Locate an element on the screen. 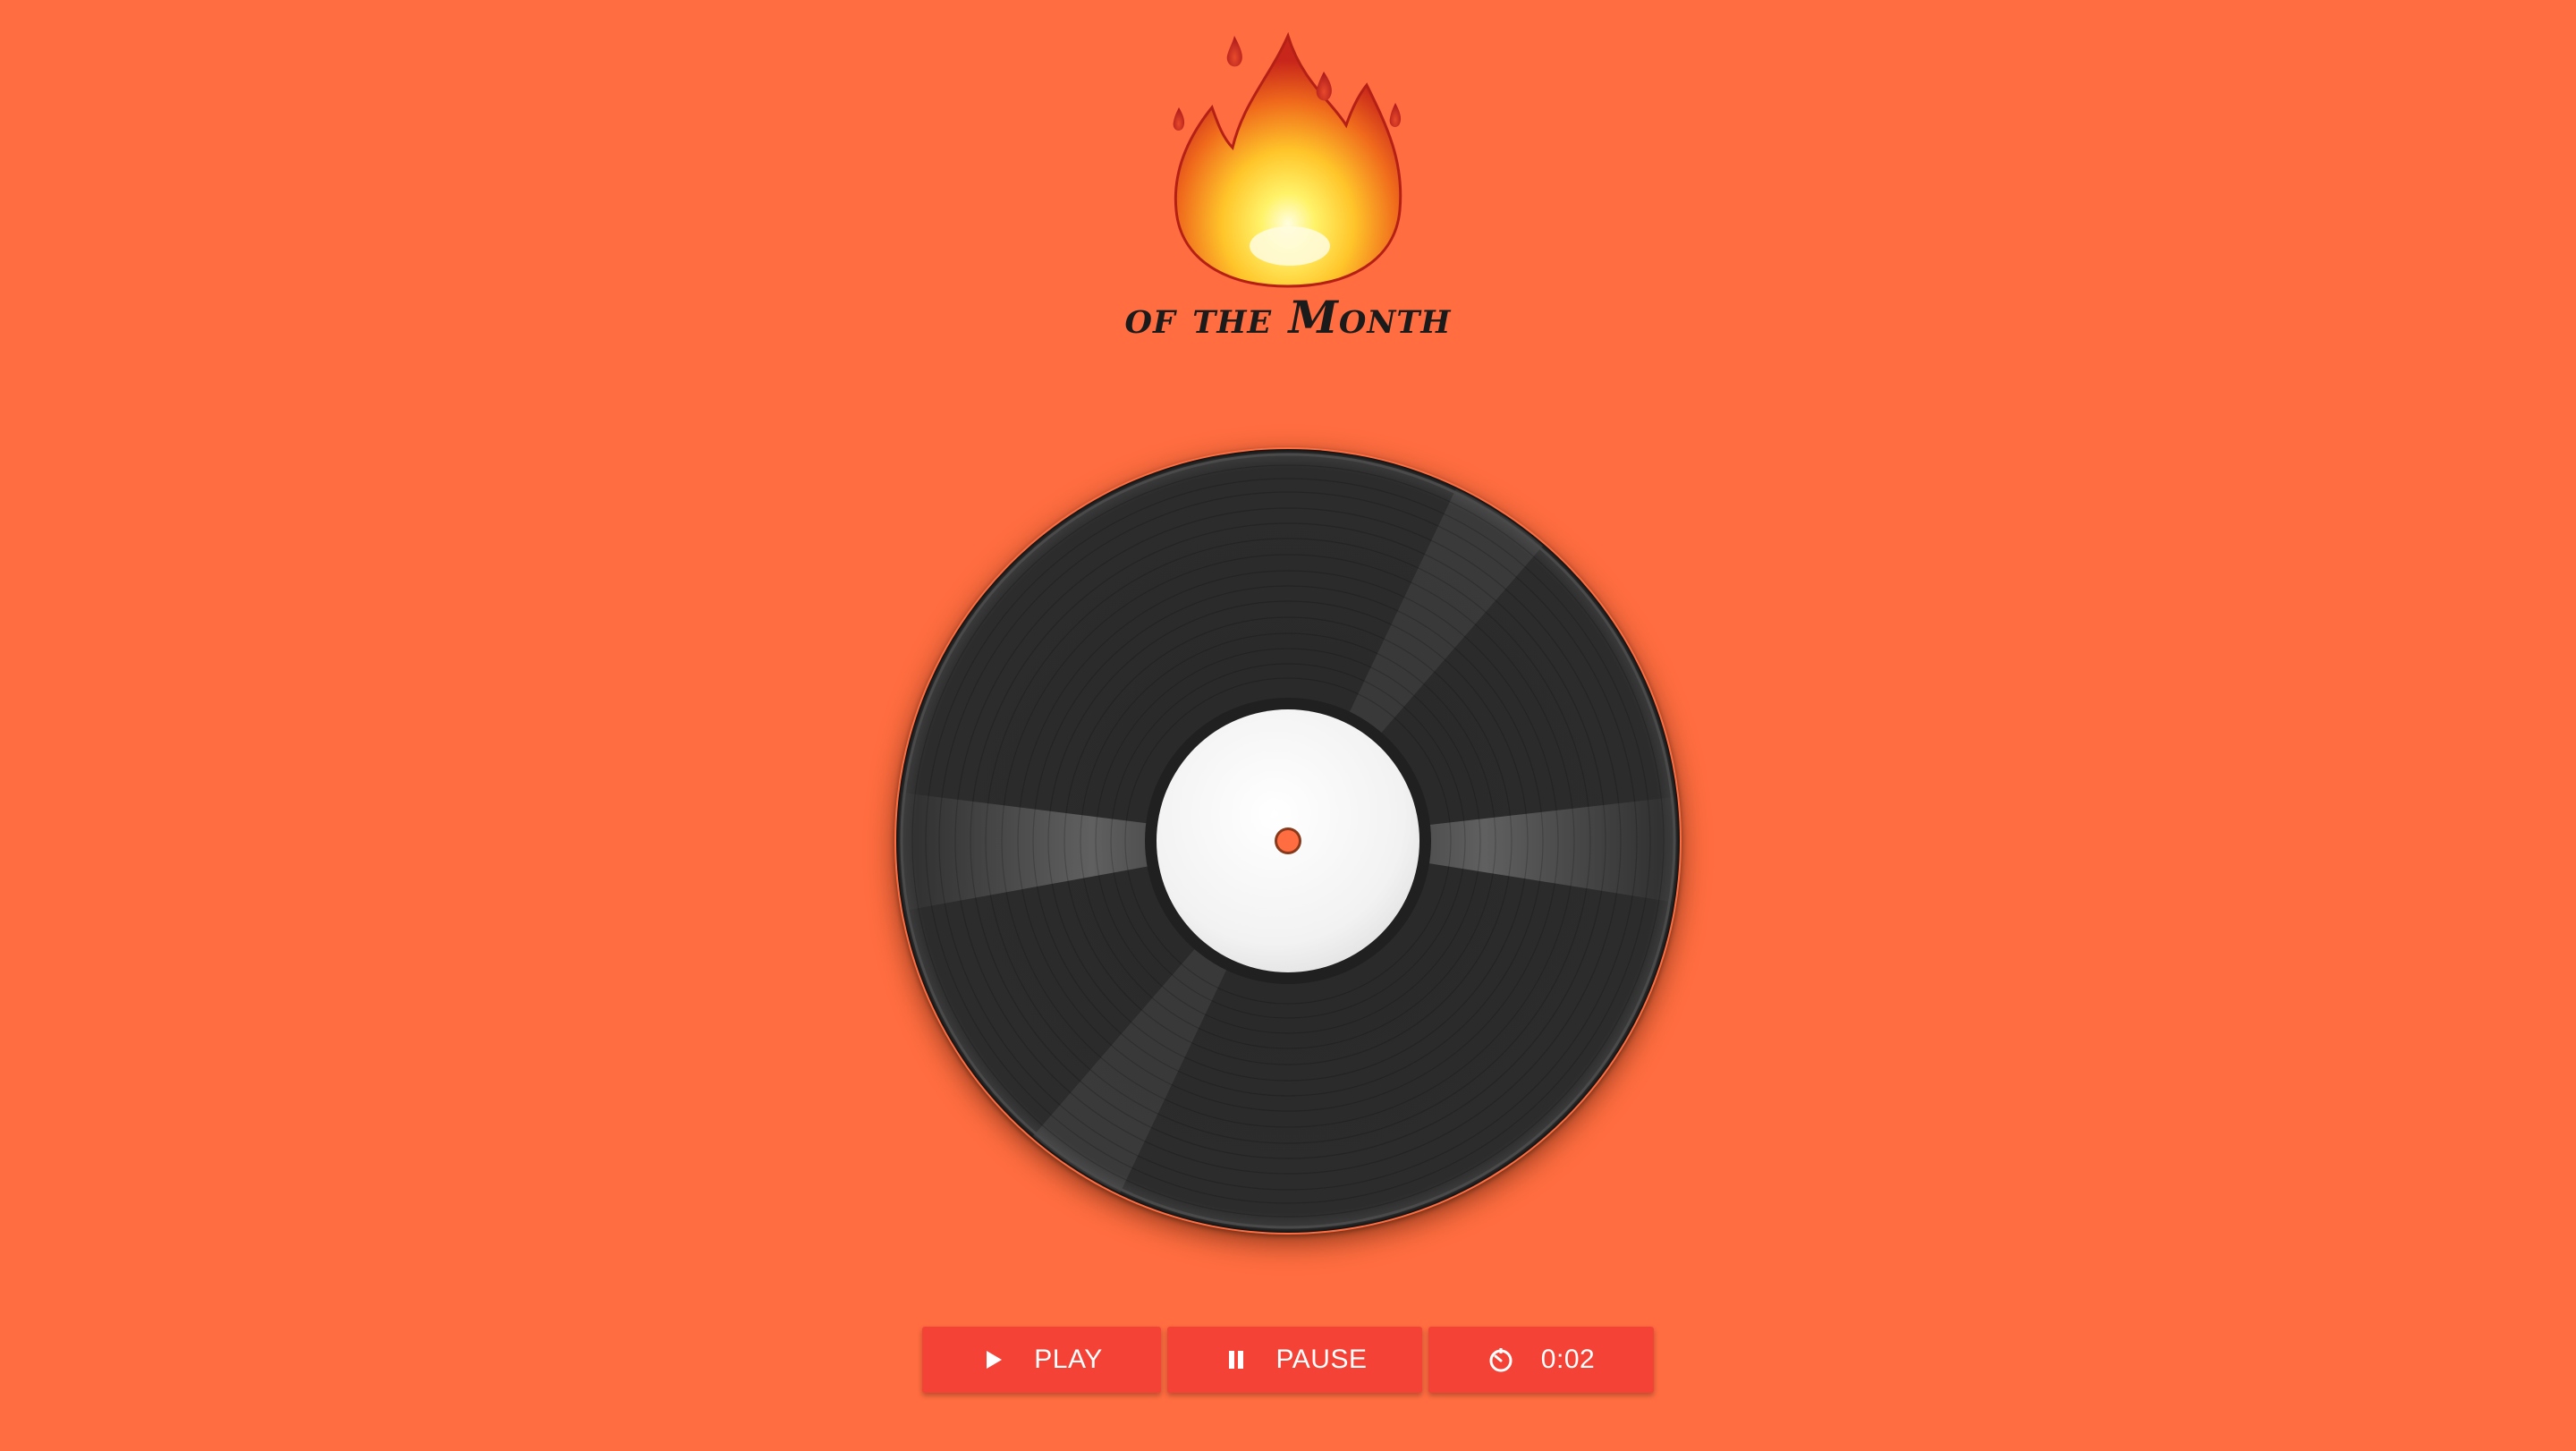 The width and height of the screenshot is (2576, 1451). play-button: PLAY is located at coordinates (1041, 1360).